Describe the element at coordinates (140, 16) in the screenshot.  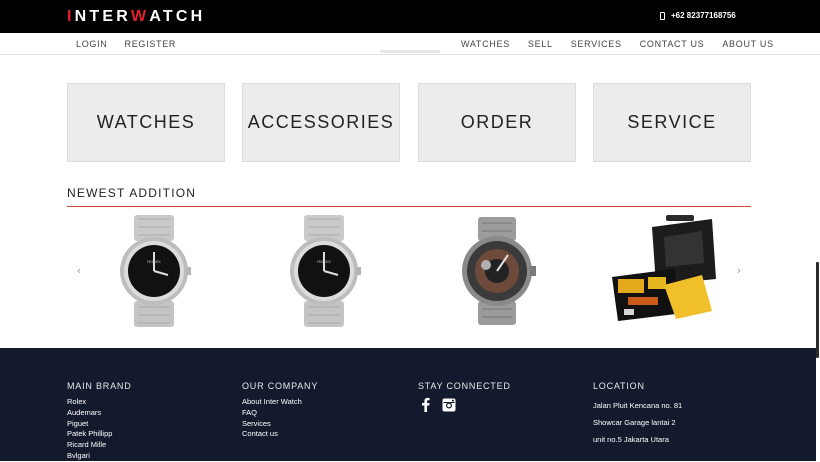
I see `logo-letter-w: W` at that location.